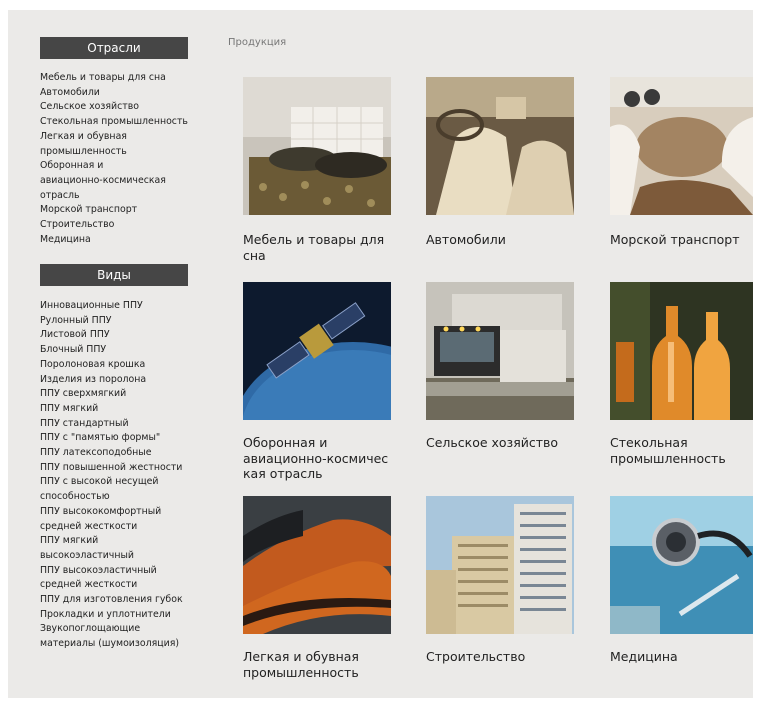 This screenshot has width=759, height=701. I want to click on card-caption: Морской транспорт, so click(684, 240).